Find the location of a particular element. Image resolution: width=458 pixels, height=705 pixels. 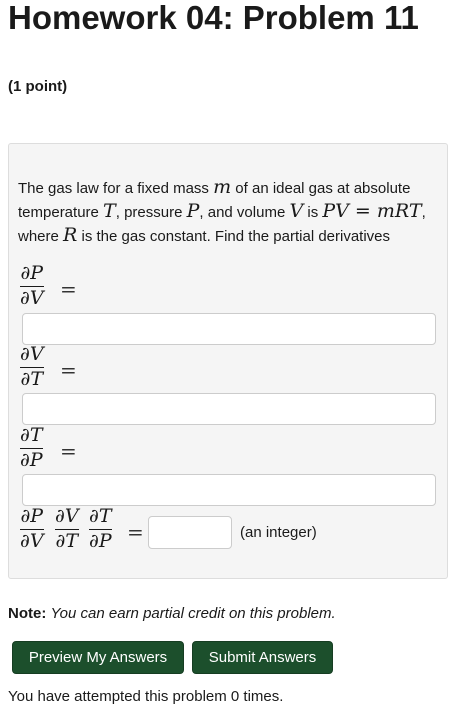

statement-text-4: , and volume is located at coordinates (242, 212).